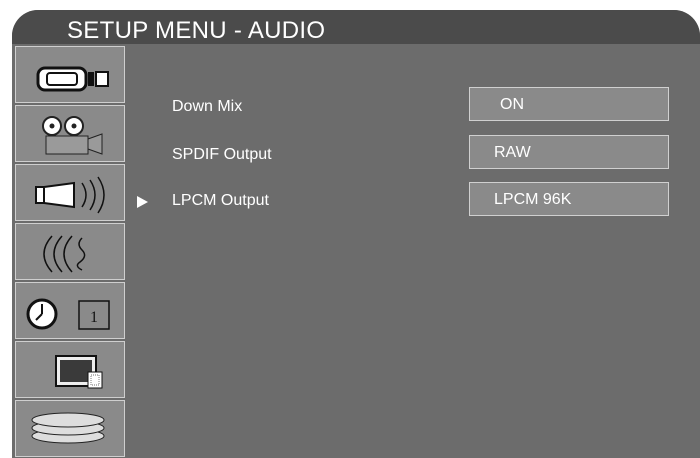 Image resolution: width=700 pixels, height=458 pixels. I want to click on audio-setup-icon, so click(70, 195).